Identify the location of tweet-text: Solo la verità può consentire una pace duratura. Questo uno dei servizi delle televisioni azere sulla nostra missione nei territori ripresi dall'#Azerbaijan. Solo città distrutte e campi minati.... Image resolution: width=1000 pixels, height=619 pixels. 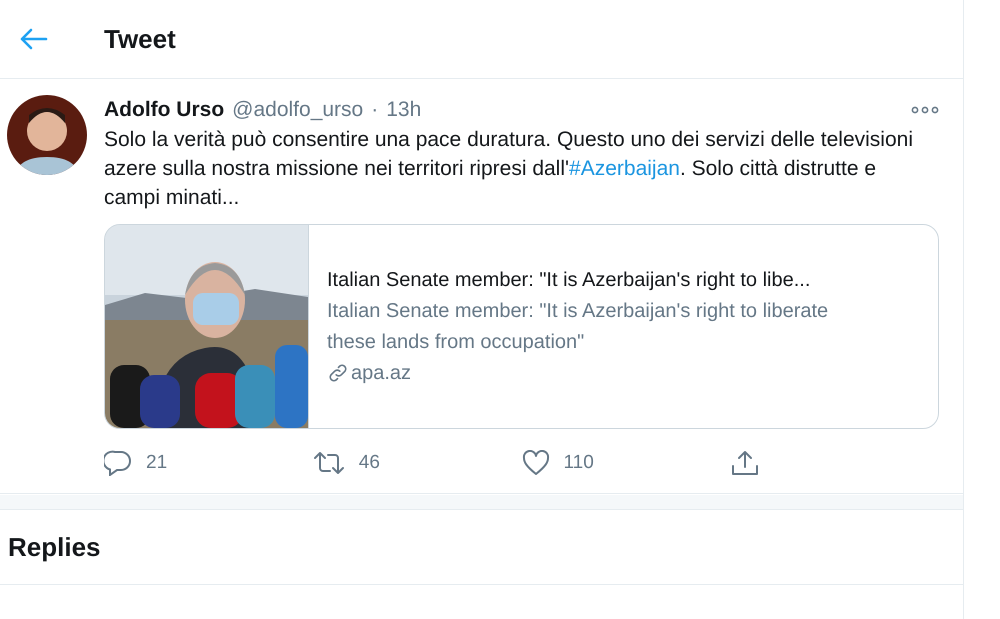
(509, 169).